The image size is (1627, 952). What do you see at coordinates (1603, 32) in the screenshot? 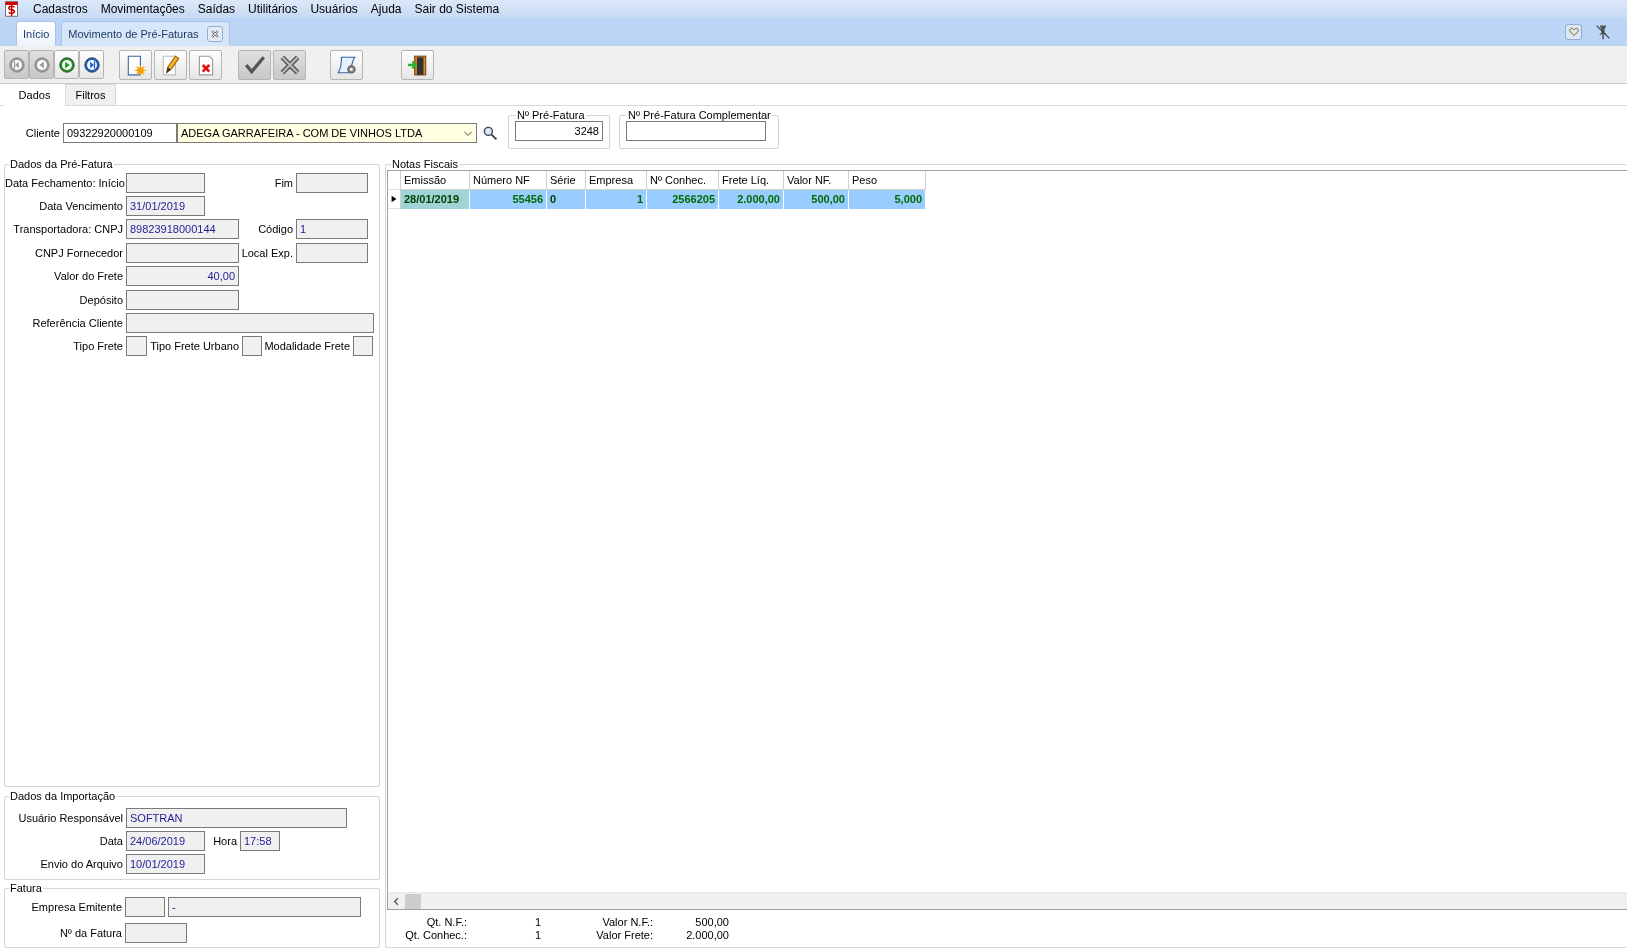
I see `unpin-icon` at bounding box center [1603, 32].